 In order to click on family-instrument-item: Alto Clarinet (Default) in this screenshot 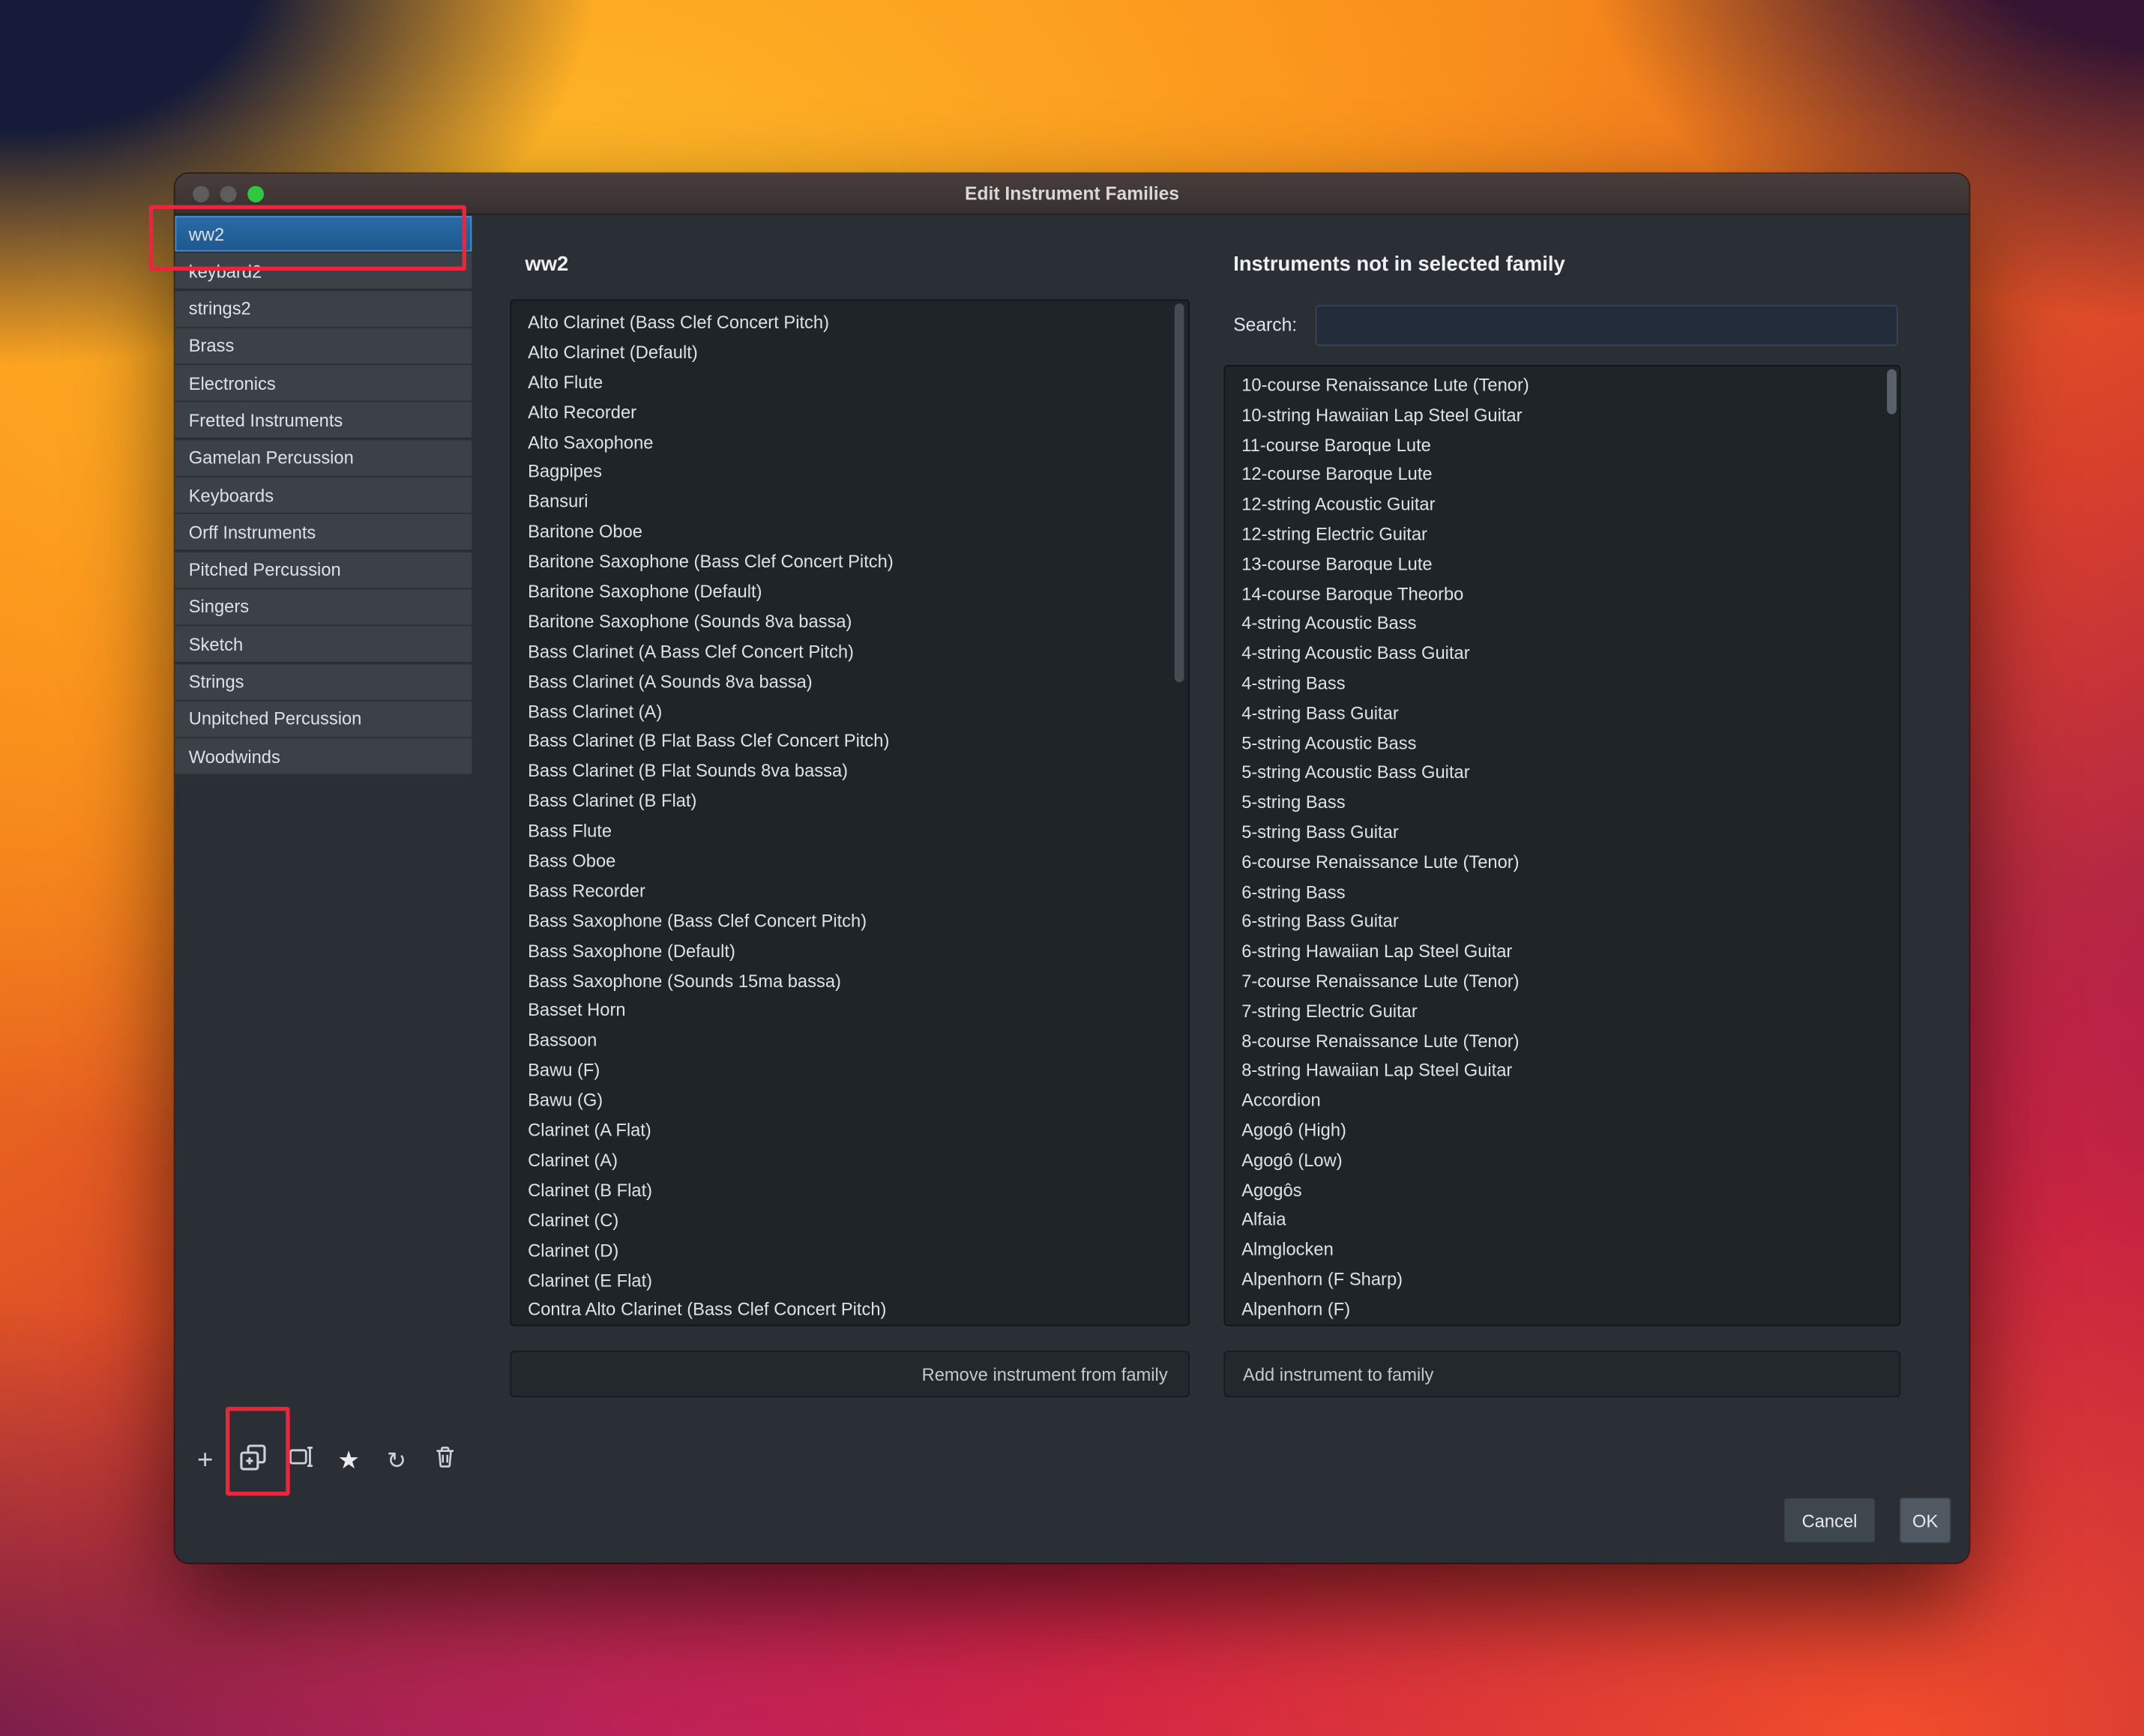, I will do `click(849, 352)`.